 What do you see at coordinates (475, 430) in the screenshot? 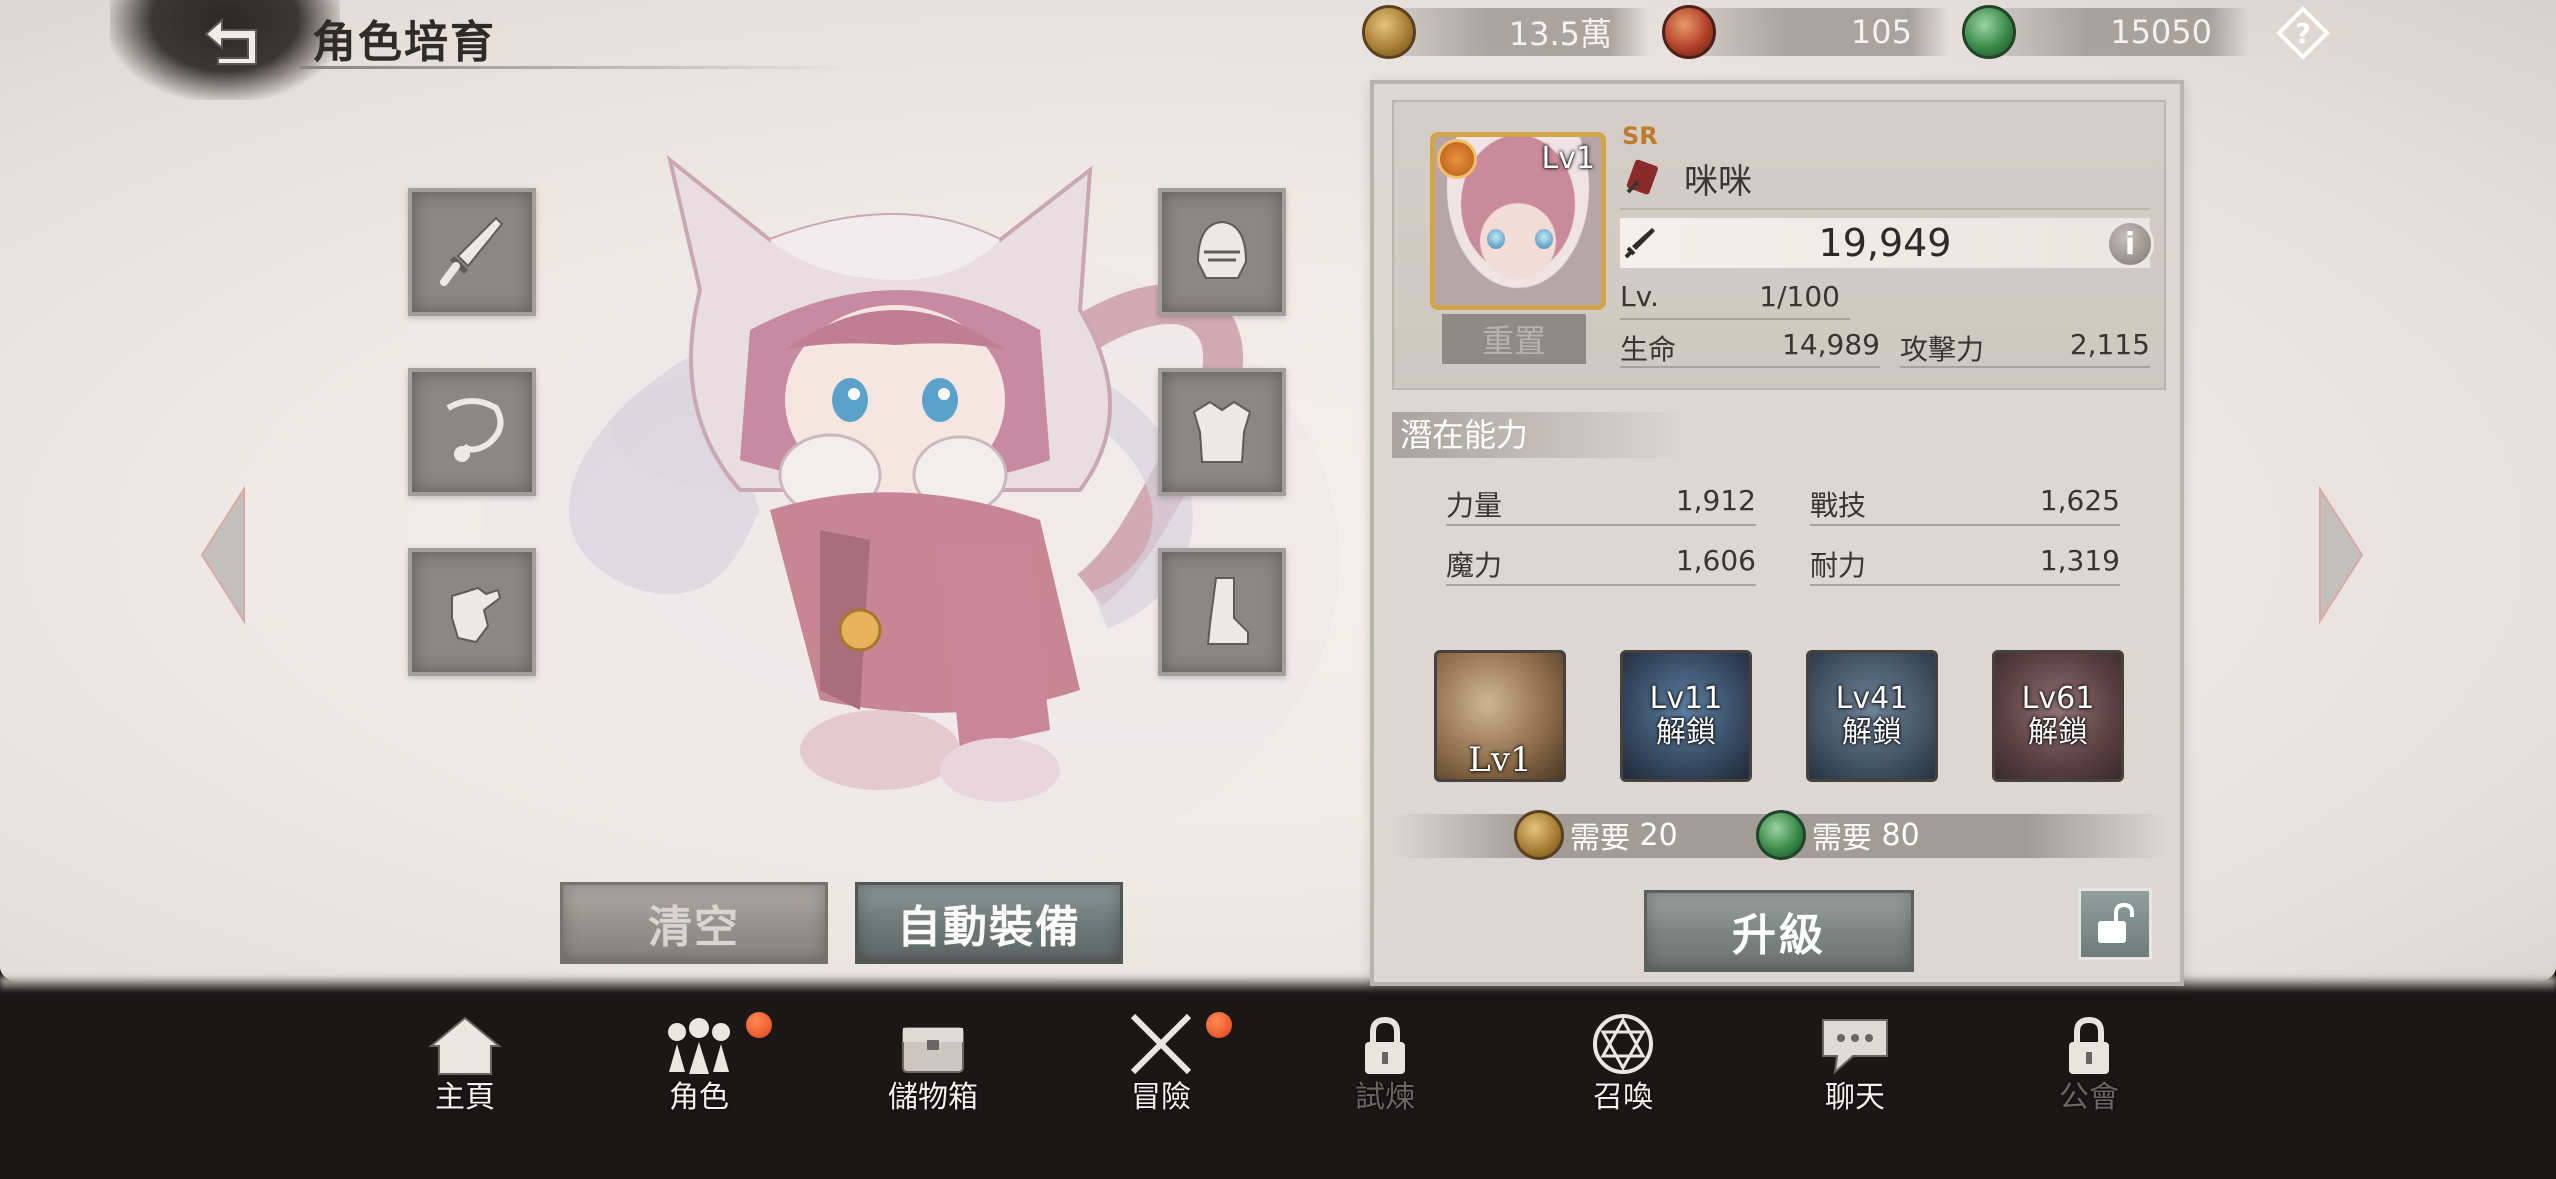
I see `necklace-icon` at bounding box center [475, 430].